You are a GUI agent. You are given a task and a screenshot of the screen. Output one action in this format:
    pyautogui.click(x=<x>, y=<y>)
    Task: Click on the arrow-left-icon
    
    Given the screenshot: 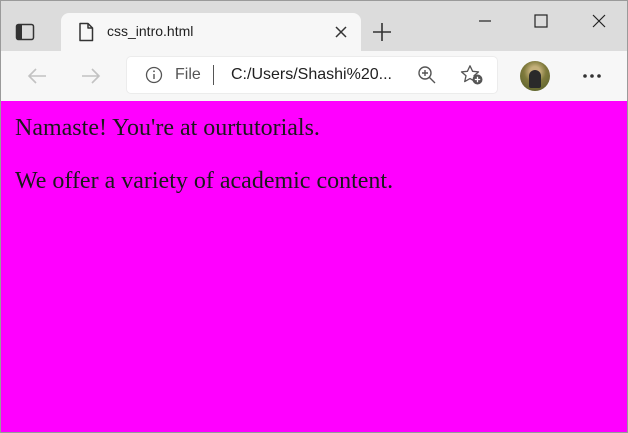 What is the action you would take?
    pyautogui.click(x=36, y=76)
    